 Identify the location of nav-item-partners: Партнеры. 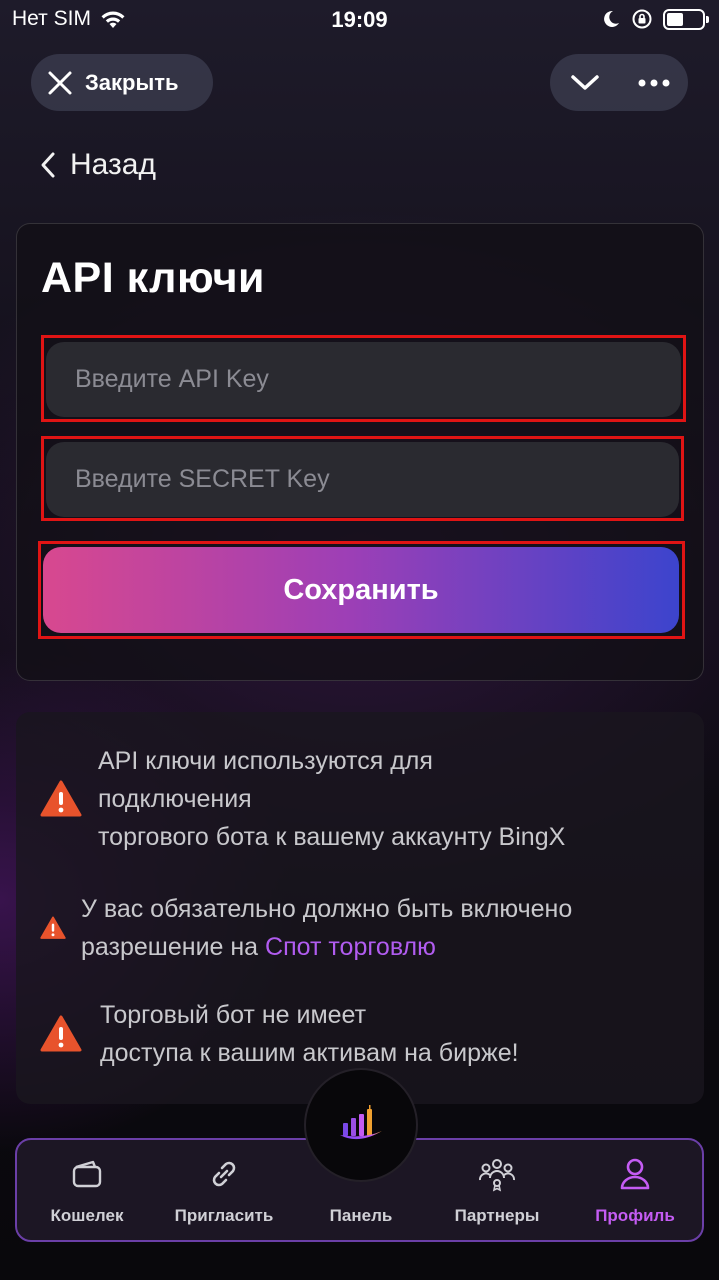
(497, 1190).